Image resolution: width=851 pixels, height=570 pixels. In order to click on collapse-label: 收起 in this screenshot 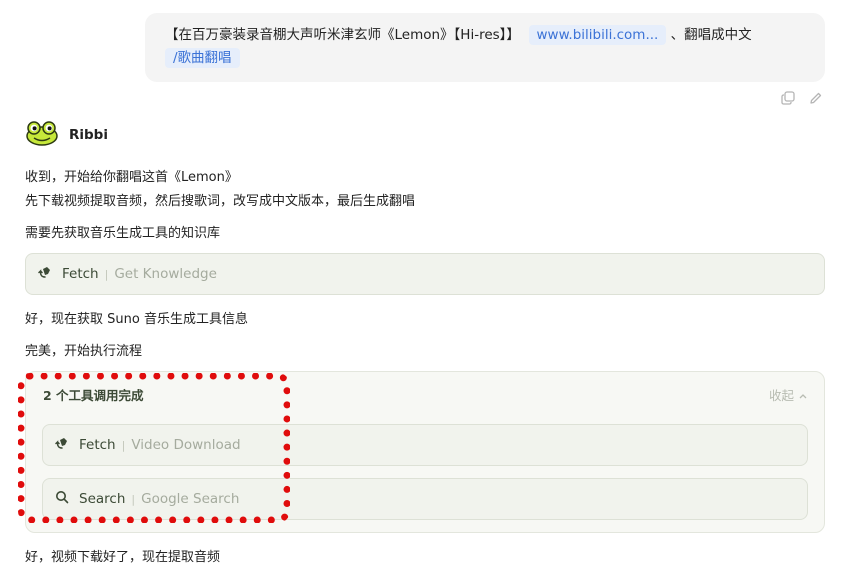, I will do `click(781, 395)`.